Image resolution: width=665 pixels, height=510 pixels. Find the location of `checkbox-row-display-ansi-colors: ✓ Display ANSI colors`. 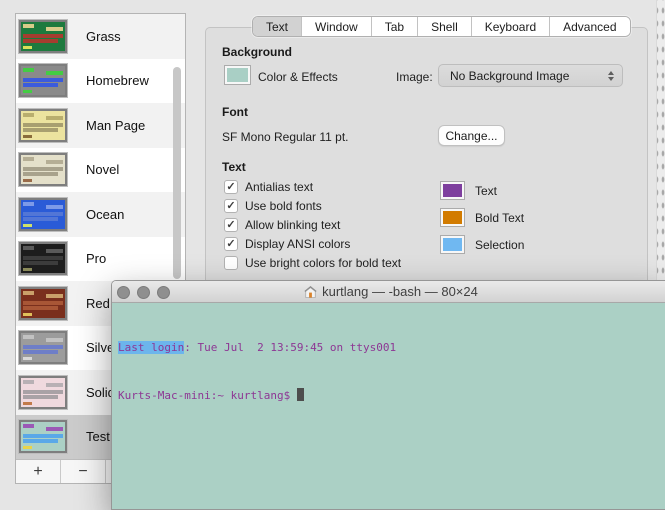

checkbox-row-display-ansi-colors: ✓ Display ANSI colors is located at coordinates (312, 244).